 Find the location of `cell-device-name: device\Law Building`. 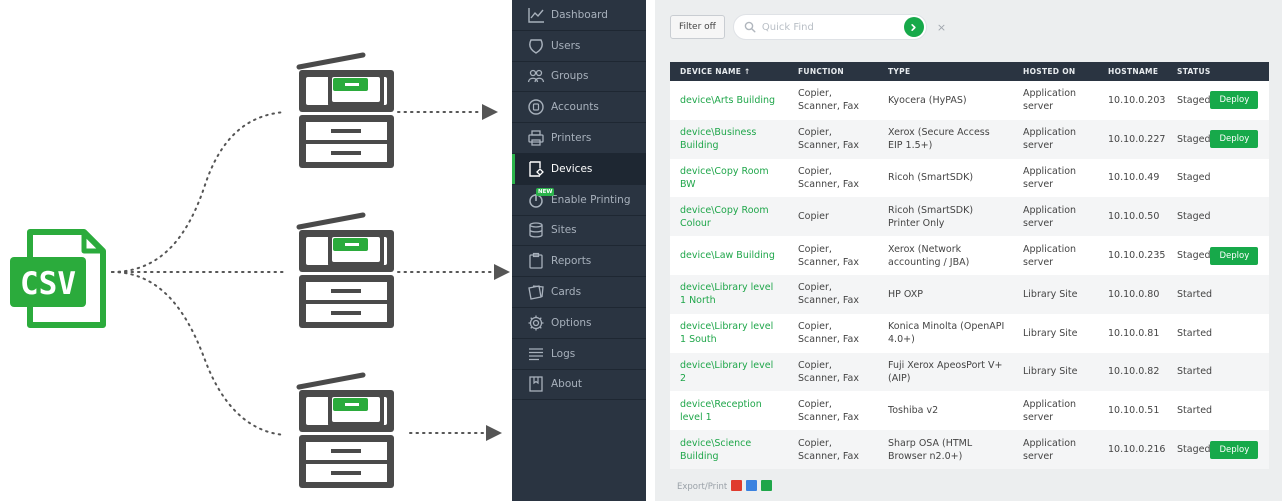

cell-device-name: device\Law Building is located at coordinates (729, 255).